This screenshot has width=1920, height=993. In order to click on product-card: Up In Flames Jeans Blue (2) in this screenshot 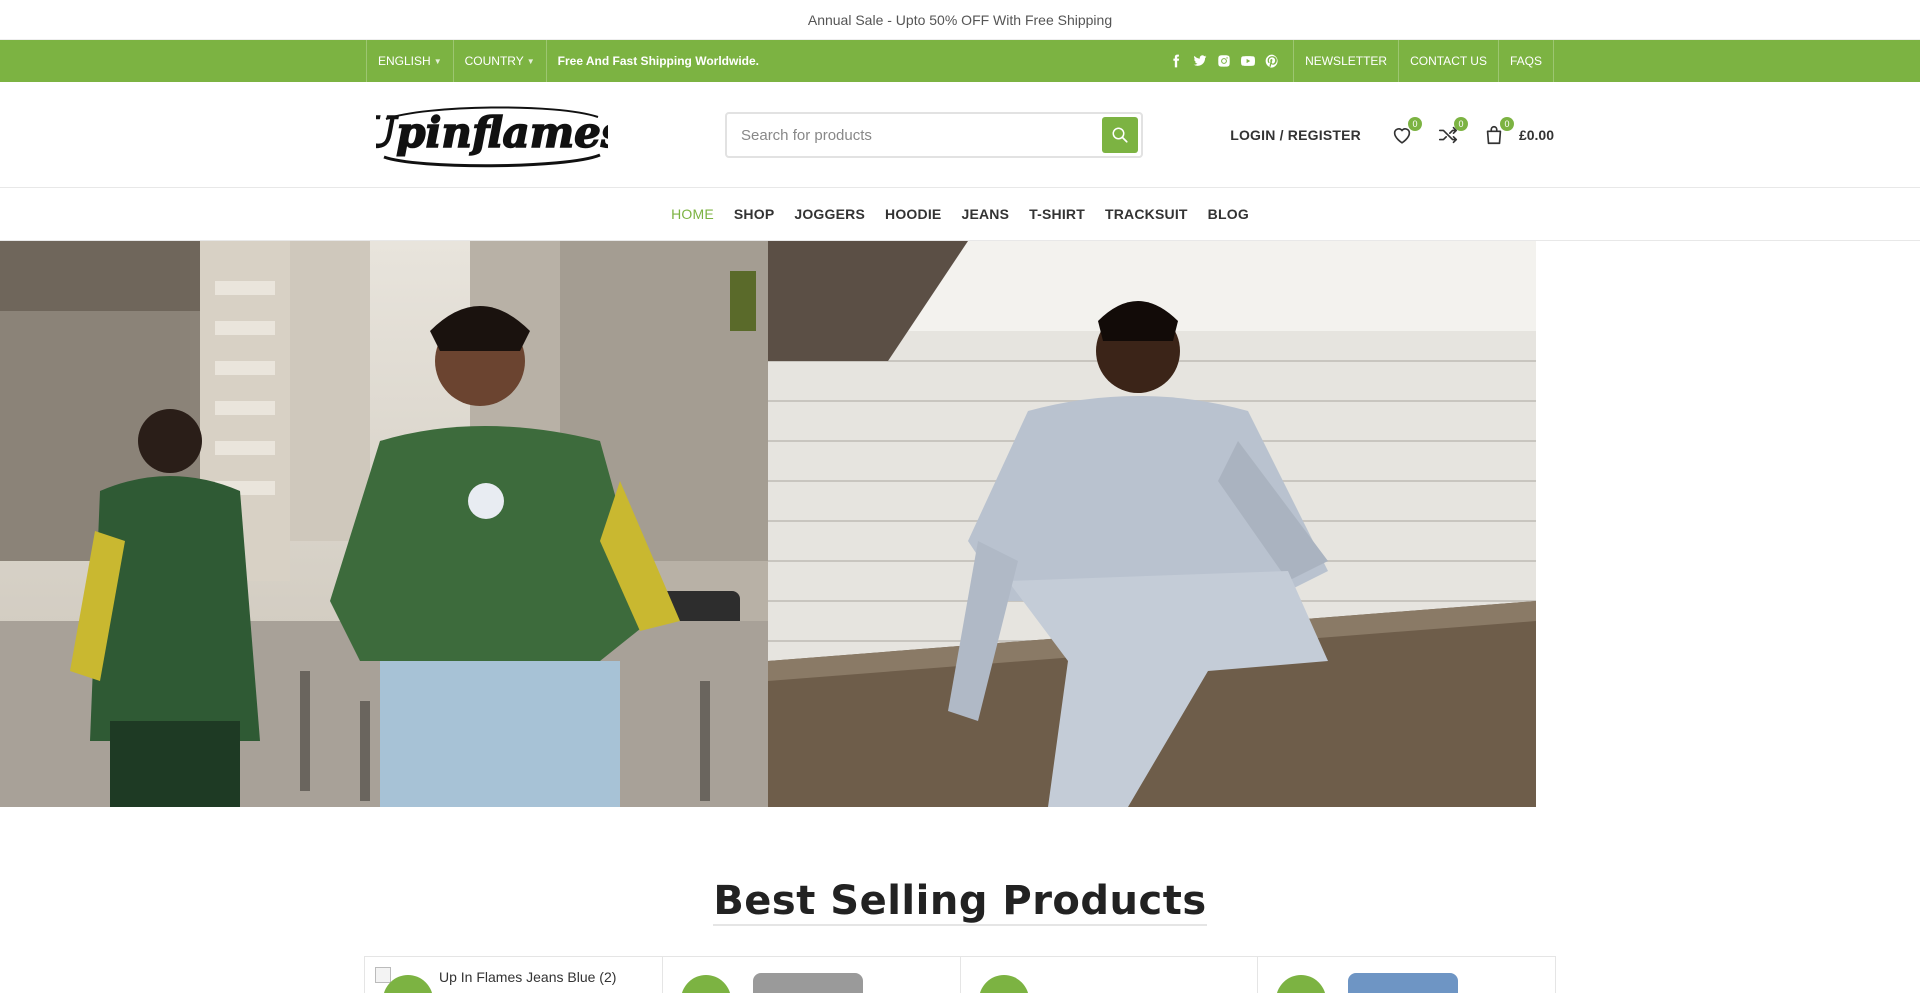, I will do `click(514, 975)`.